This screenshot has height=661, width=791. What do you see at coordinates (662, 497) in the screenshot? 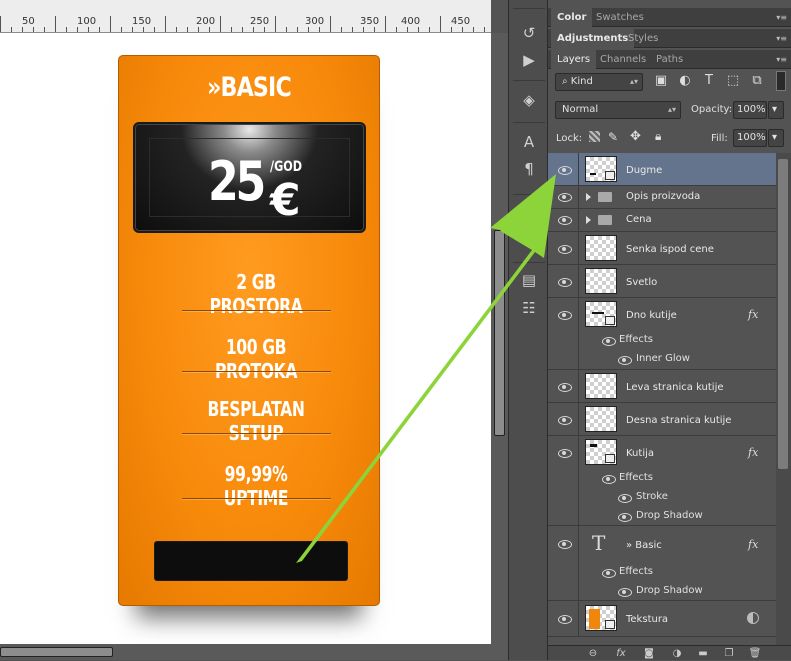
I see `effect-item: Stroke` at bounding box center [662, 497].